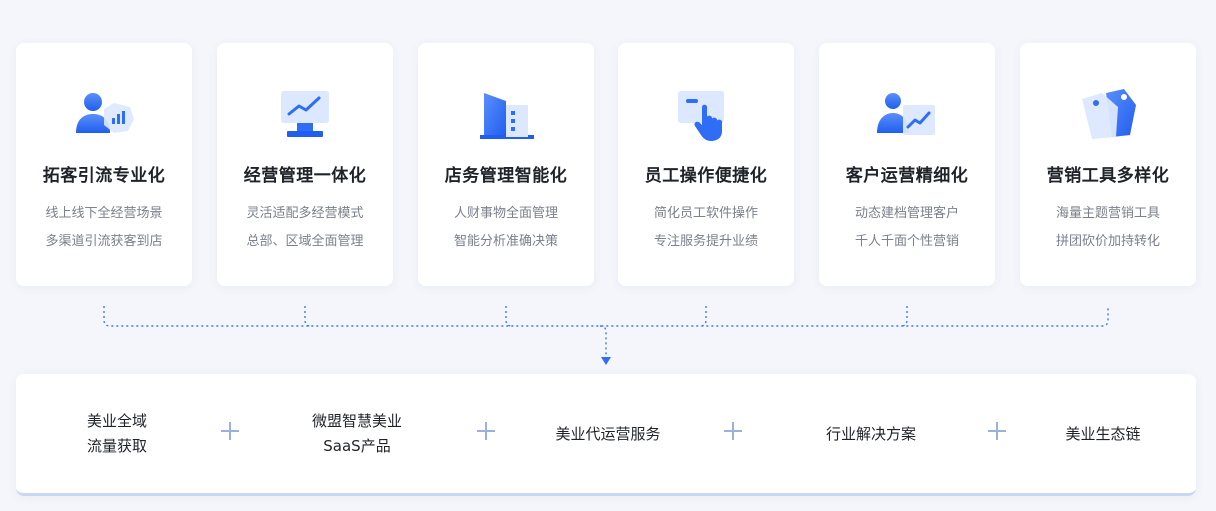  I want to click on service-item-traffic: 美业全域 流量获取, so click(117, 434).